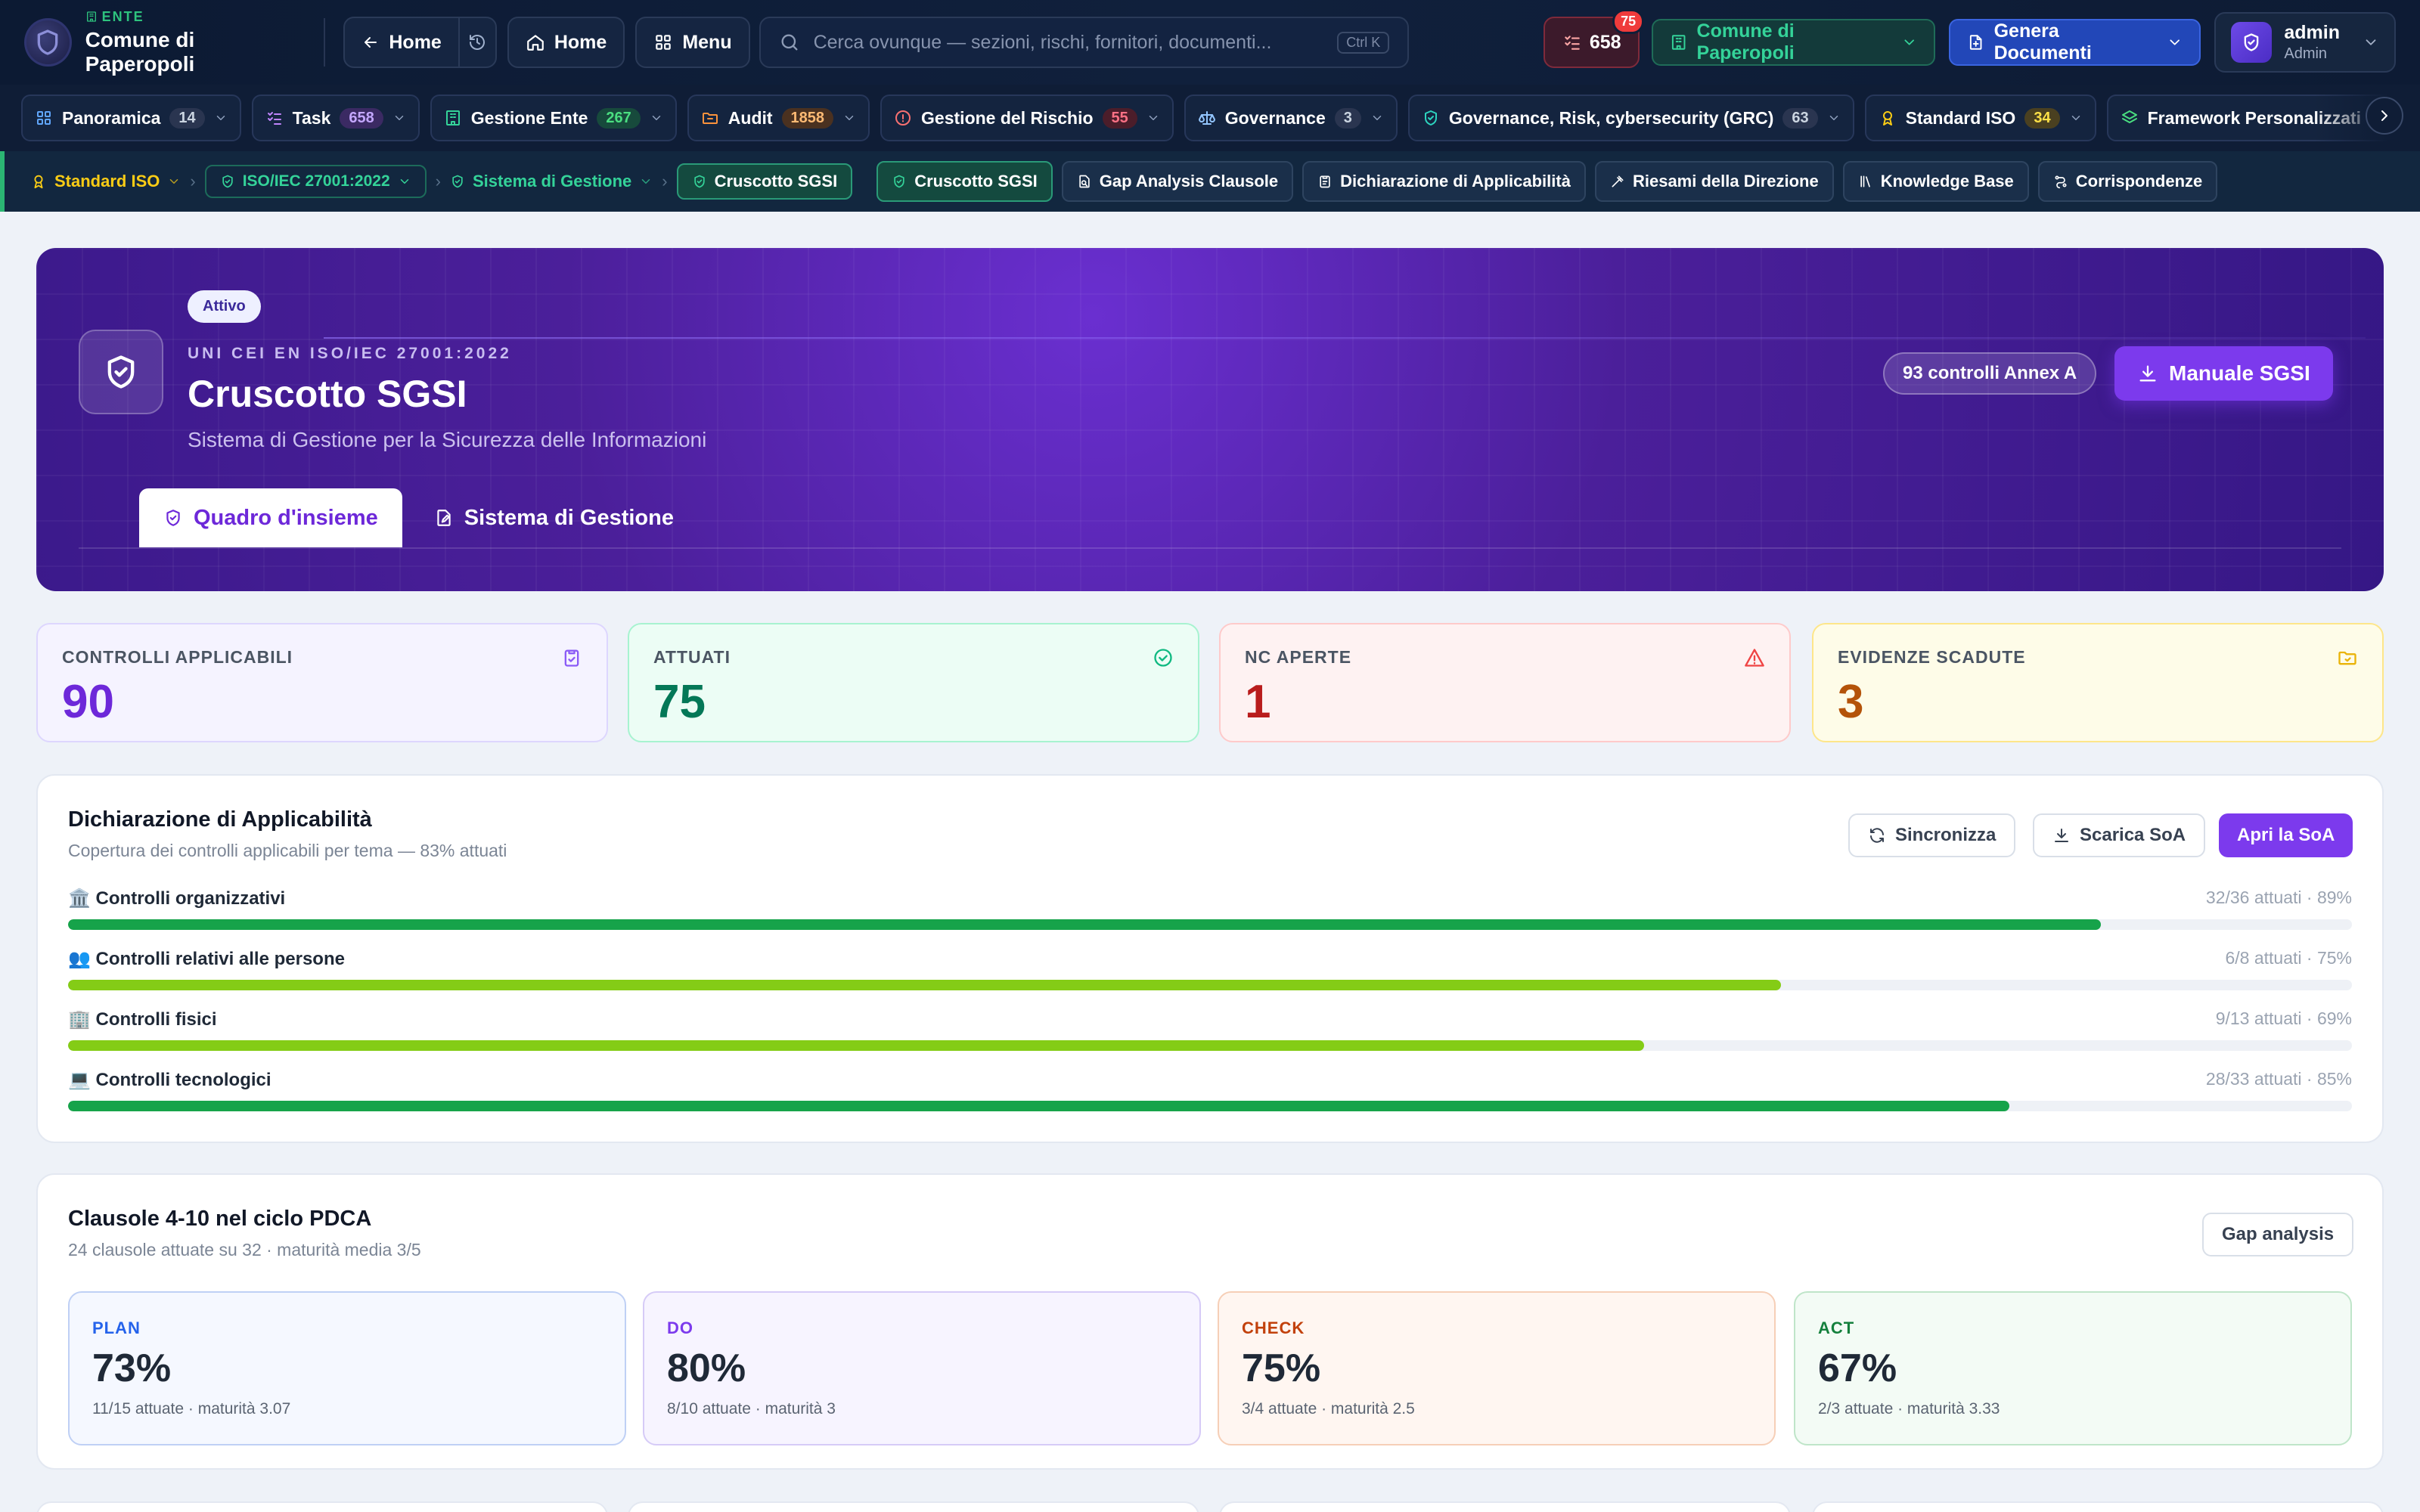  Describe the element at coordinates (580, 42) in the screenshot. I see `home-label: Home` at that location.